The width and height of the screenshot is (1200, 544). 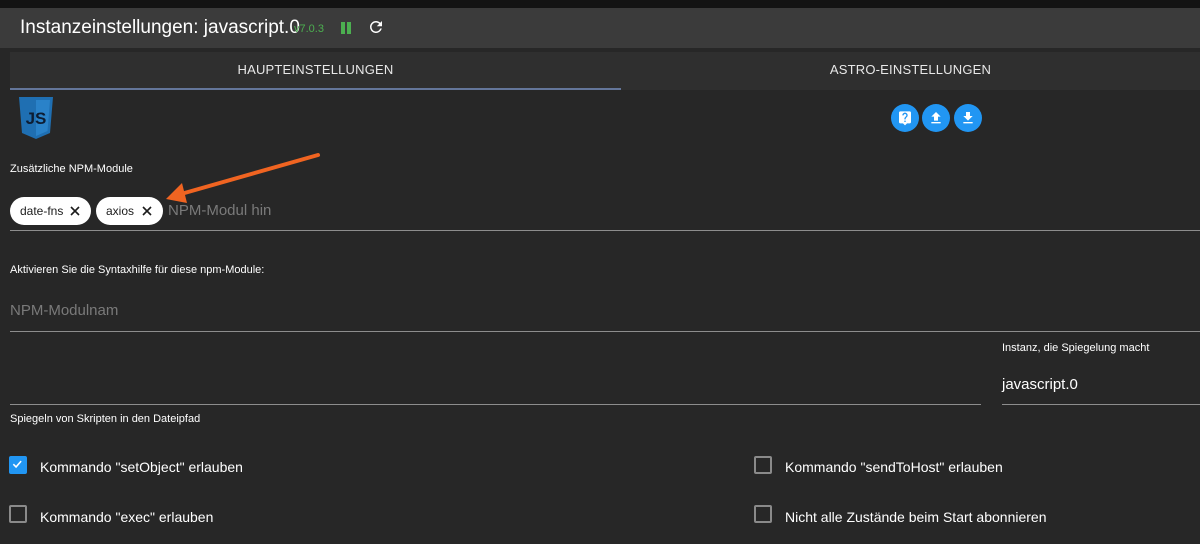 I want to click on tab-main-settings: HAUPTEINSTELLUNGEN, so click(x=315, y=71).